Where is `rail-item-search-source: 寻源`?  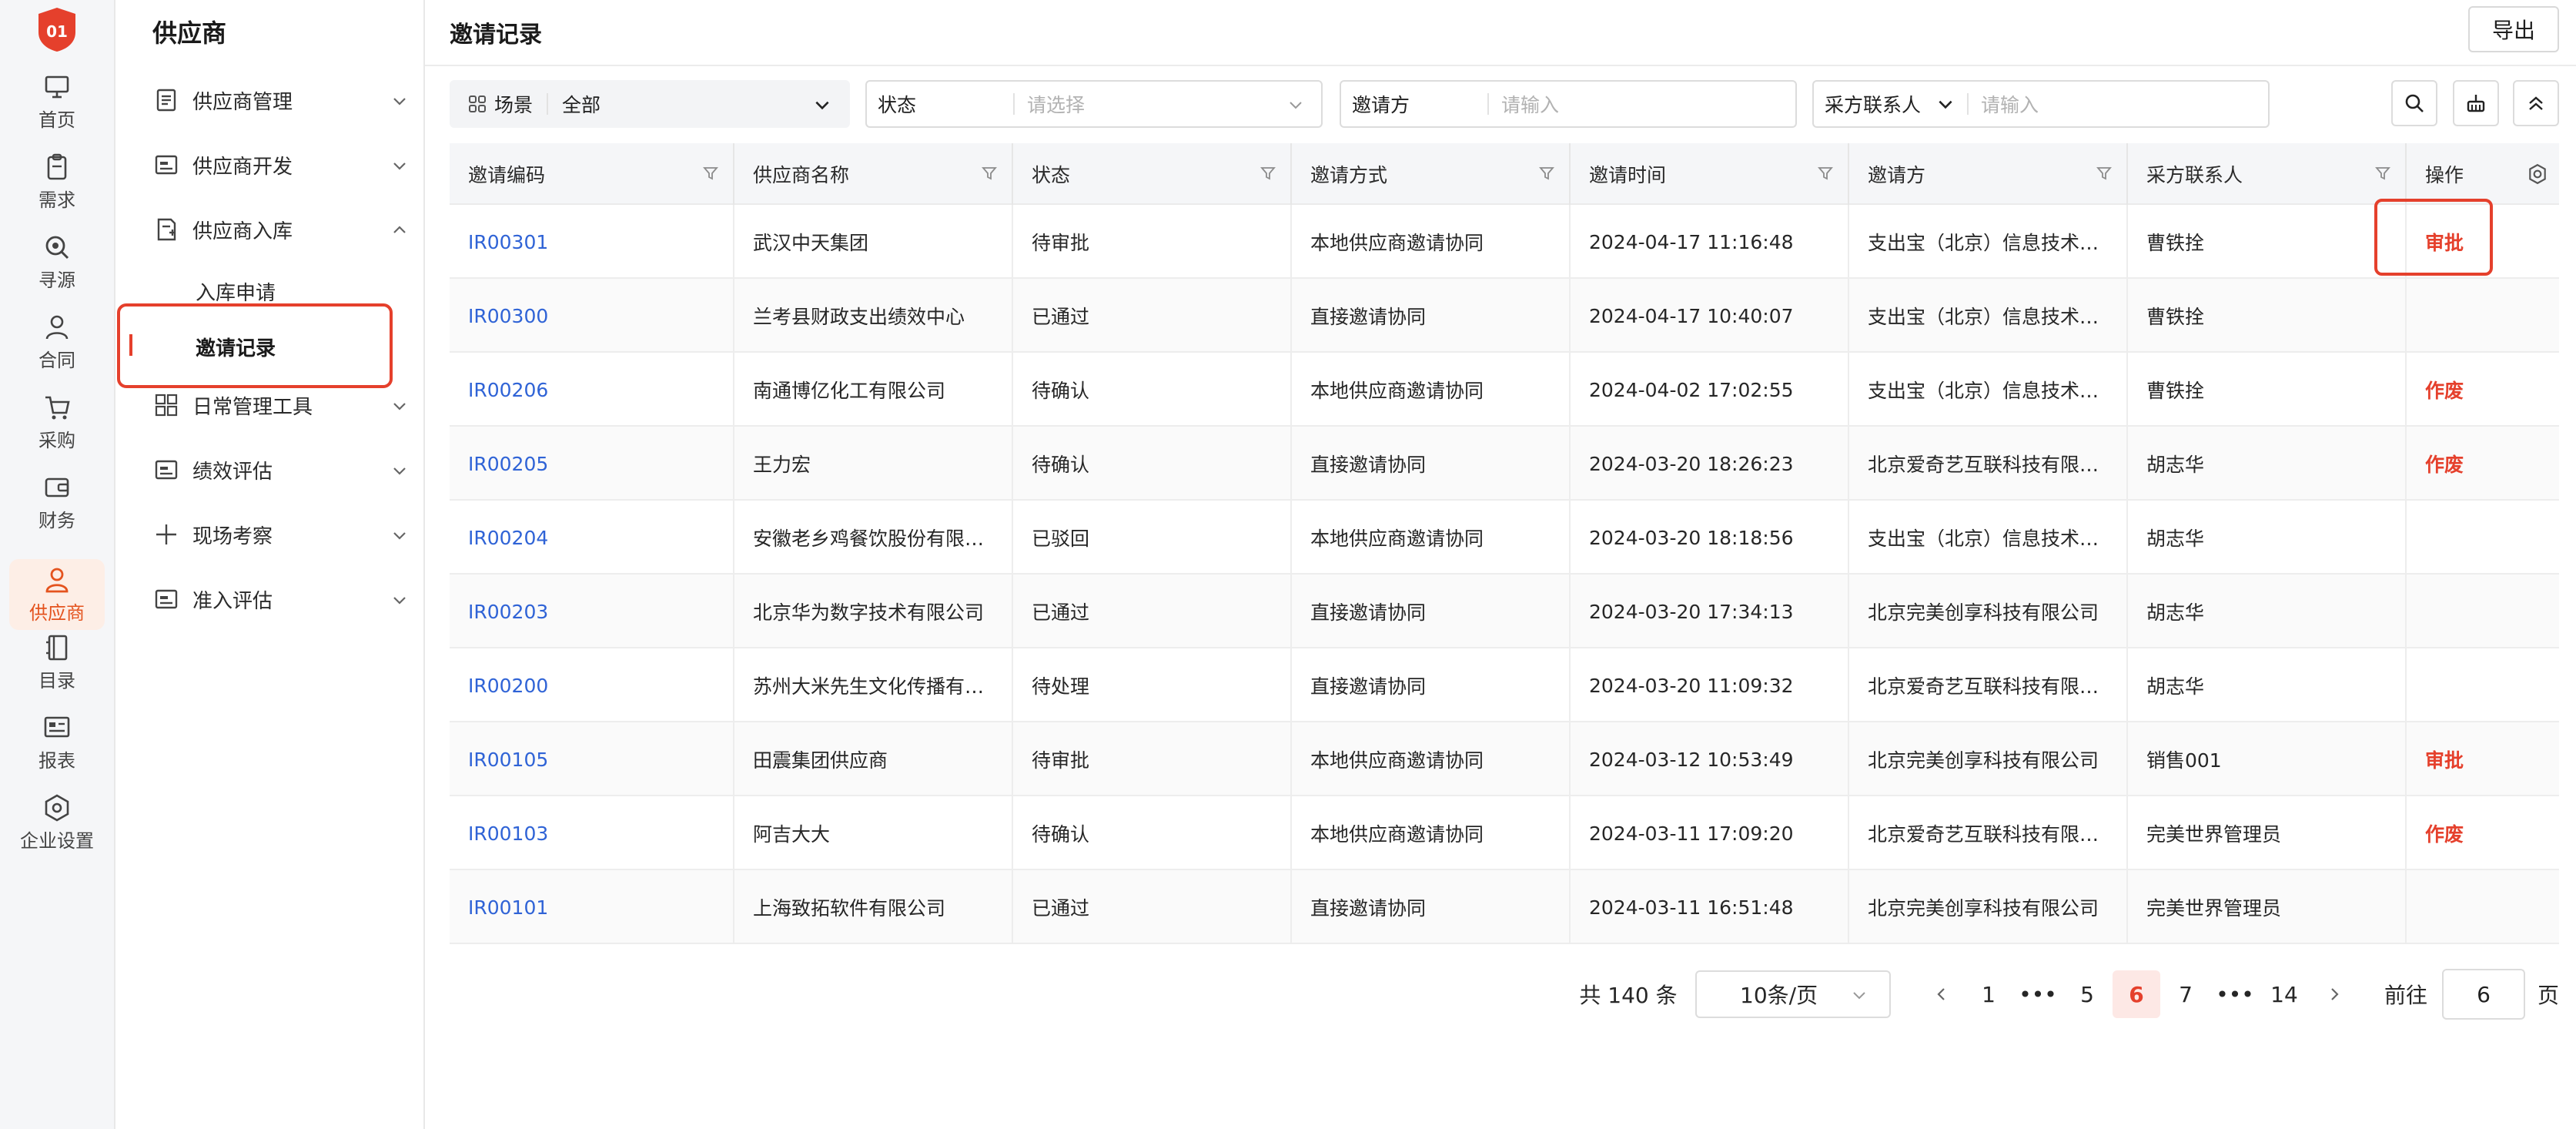 rail-item-search-source: 寻源 is located at coordinates (57, 262).